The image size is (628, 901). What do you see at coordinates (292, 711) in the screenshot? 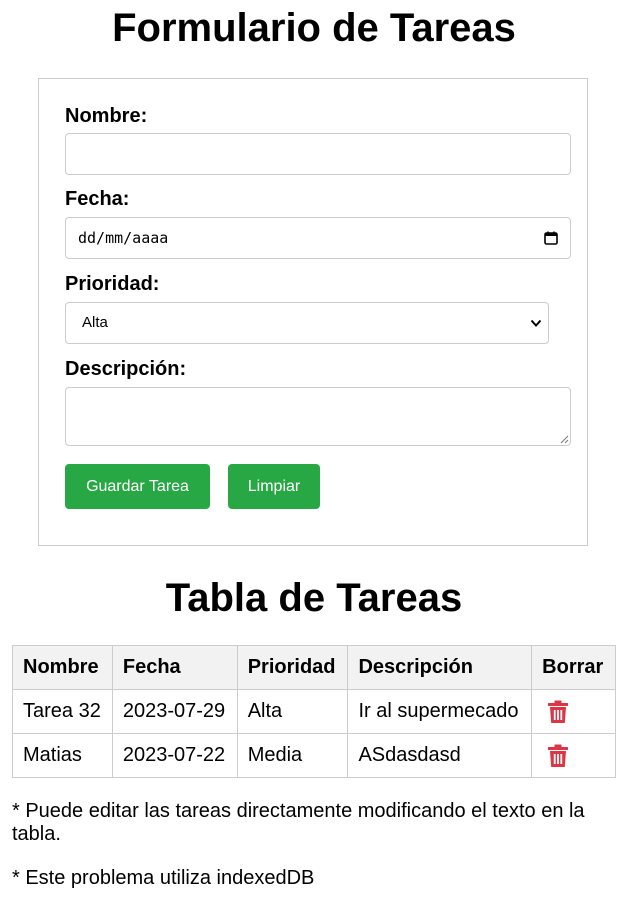
I see `cell-prioridad: Alta` at bounding box center [292, 711].